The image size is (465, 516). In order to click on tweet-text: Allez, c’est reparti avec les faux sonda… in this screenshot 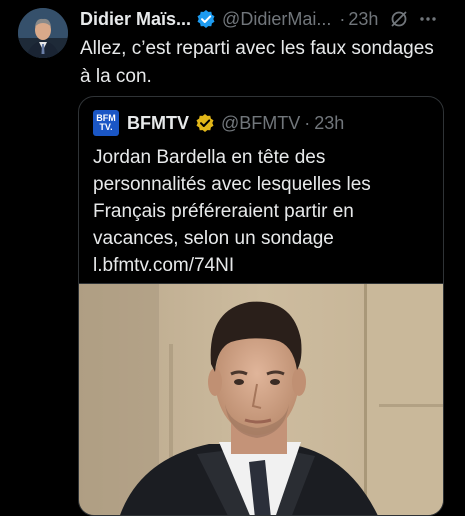, I will do `click(257, 62)`.